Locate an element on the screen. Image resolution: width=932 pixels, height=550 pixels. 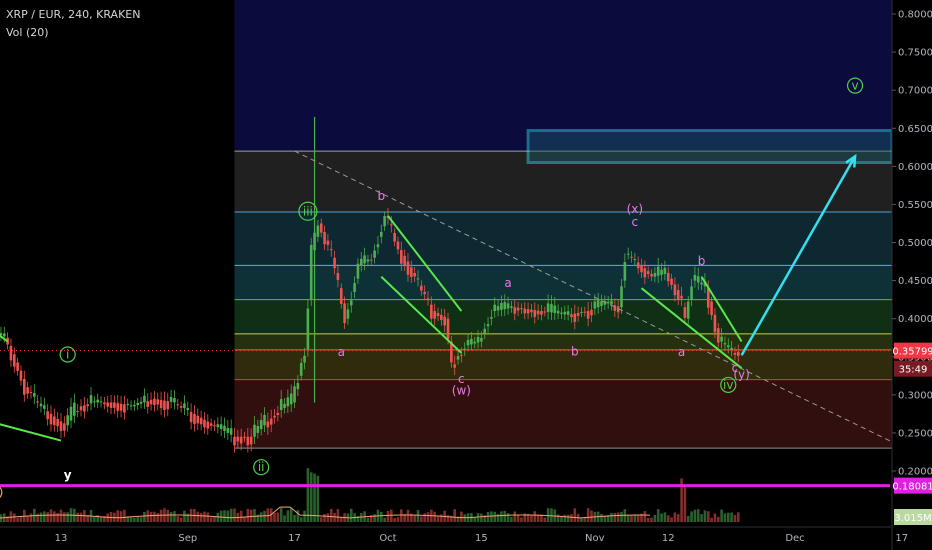
wave-label-b: b is located at coordinates (575, 351).